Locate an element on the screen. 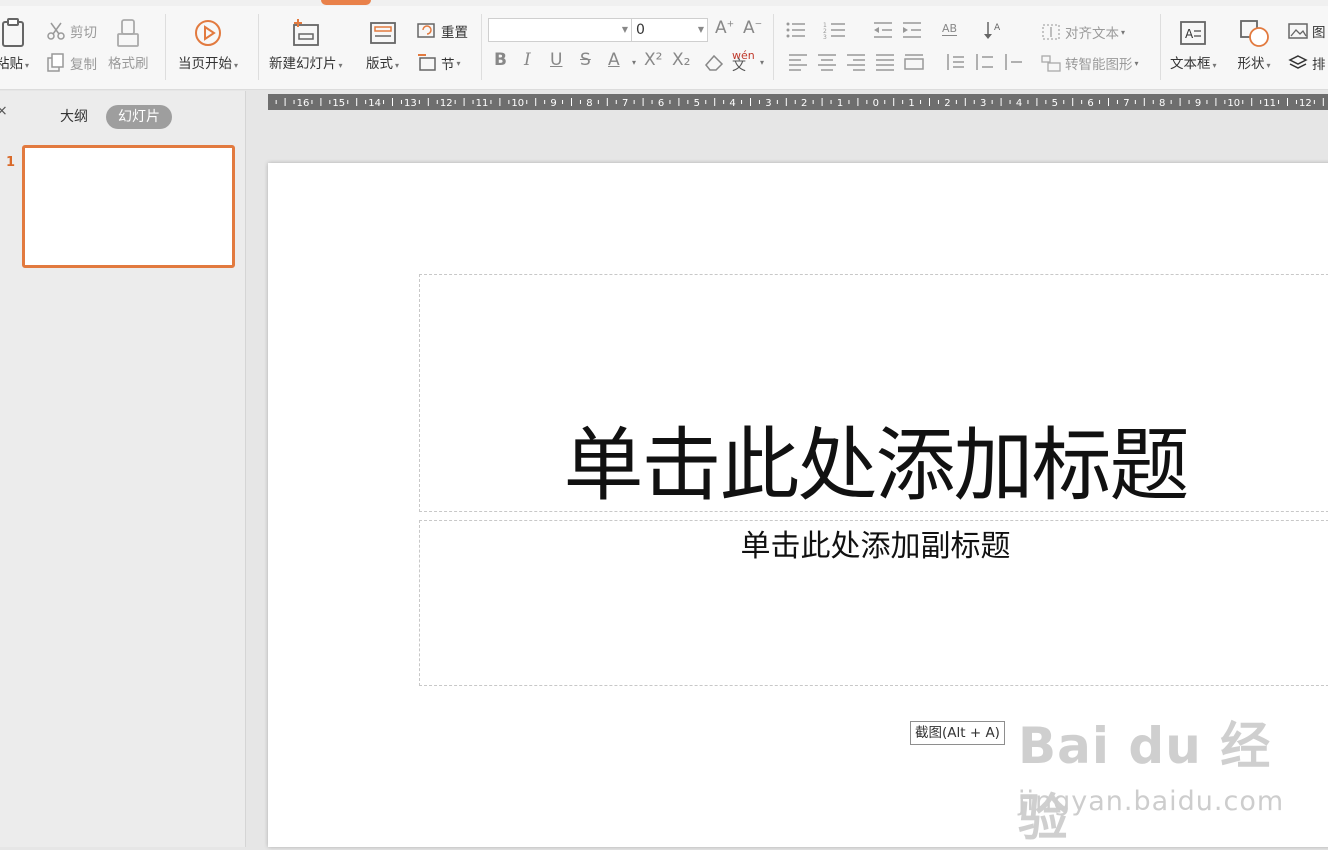 This screenshot has height=850, width=1328. line-spacing-sort-icon: A is located at coordinates (995, 30).